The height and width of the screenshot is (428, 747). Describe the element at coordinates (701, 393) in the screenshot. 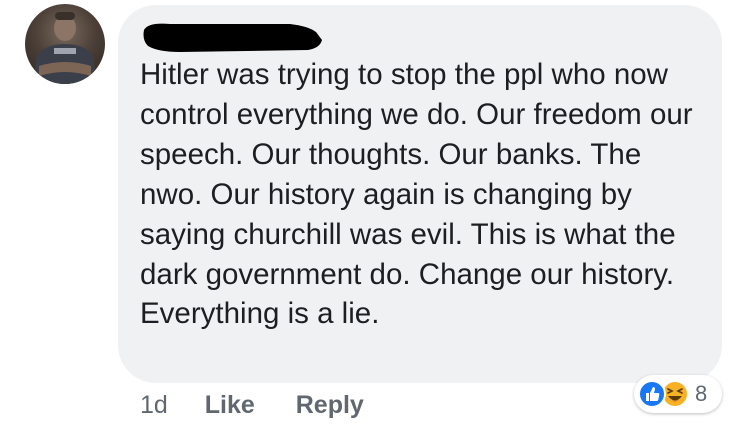

I see `reaction-count: 8` at that location.